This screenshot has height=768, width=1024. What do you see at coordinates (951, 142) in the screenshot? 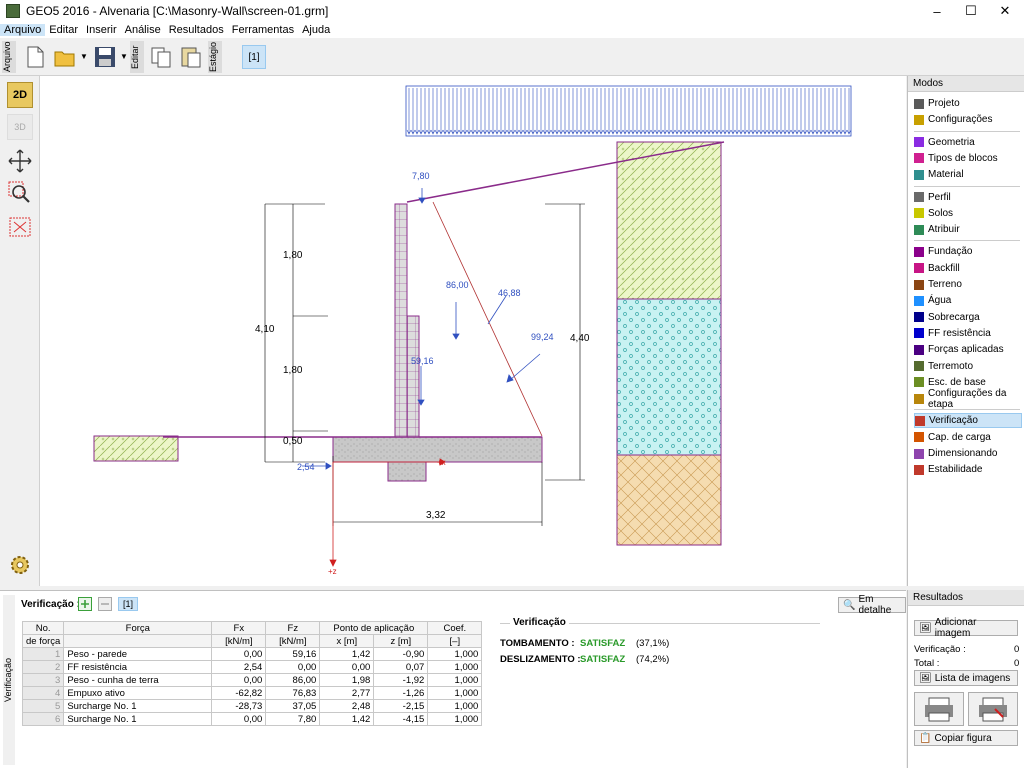
I see `mode-label: Geometria` at bounding box center [951, 142].